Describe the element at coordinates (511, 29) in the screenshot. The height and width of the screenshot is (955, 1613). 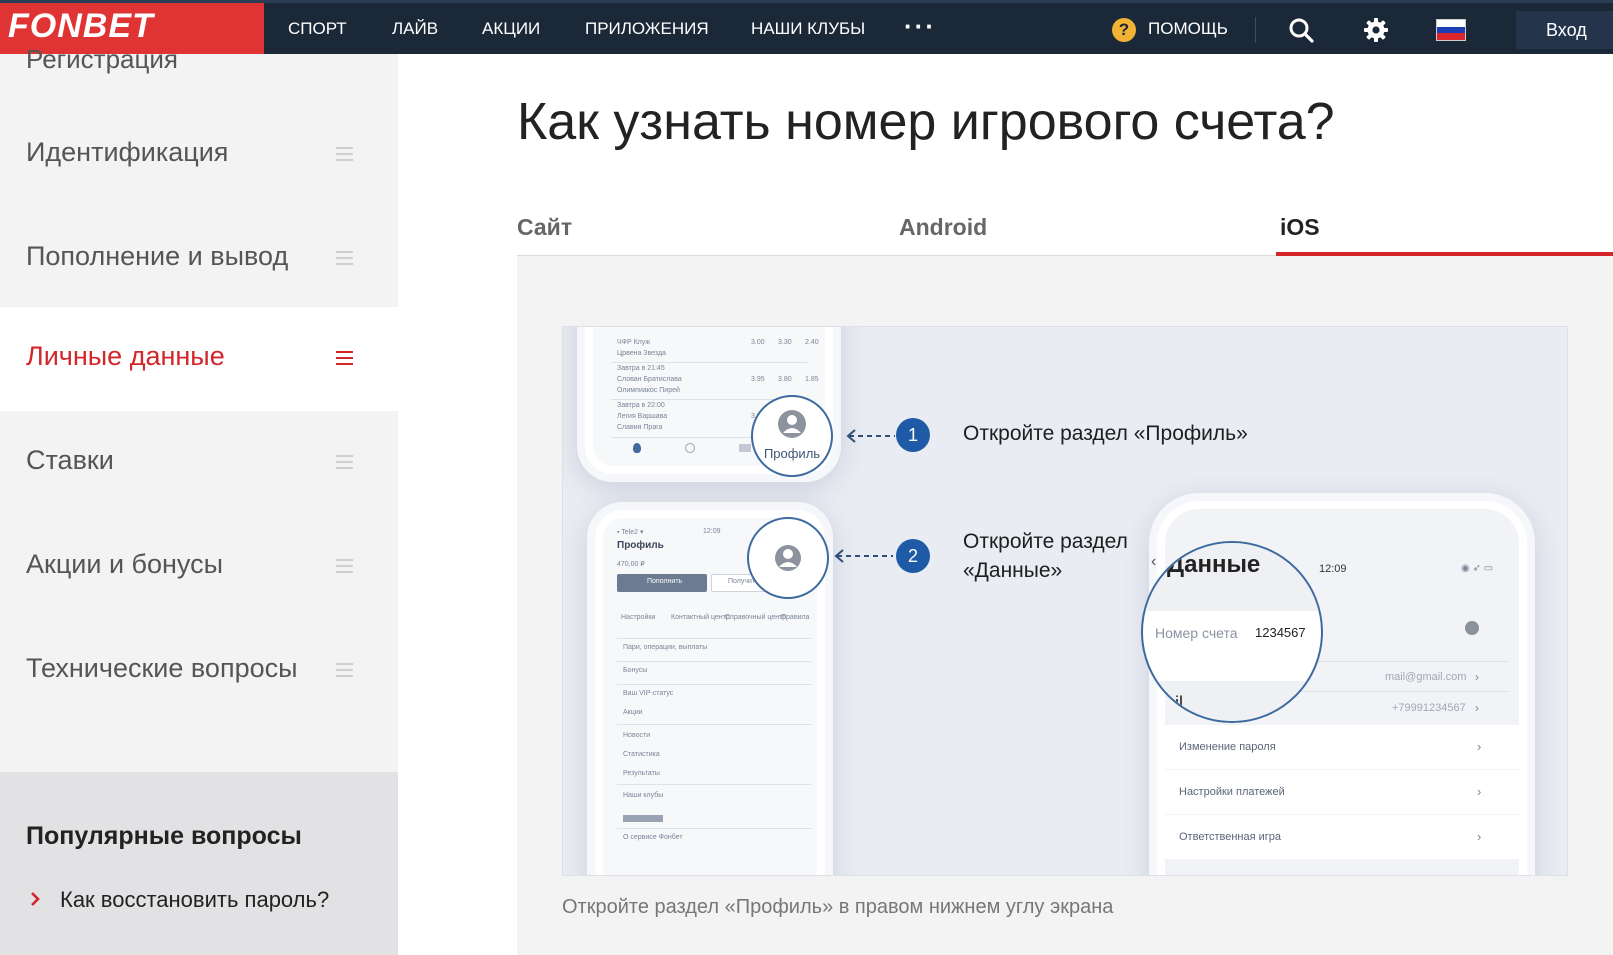
I see `nav-promotions: АКЦИИ` at that location.